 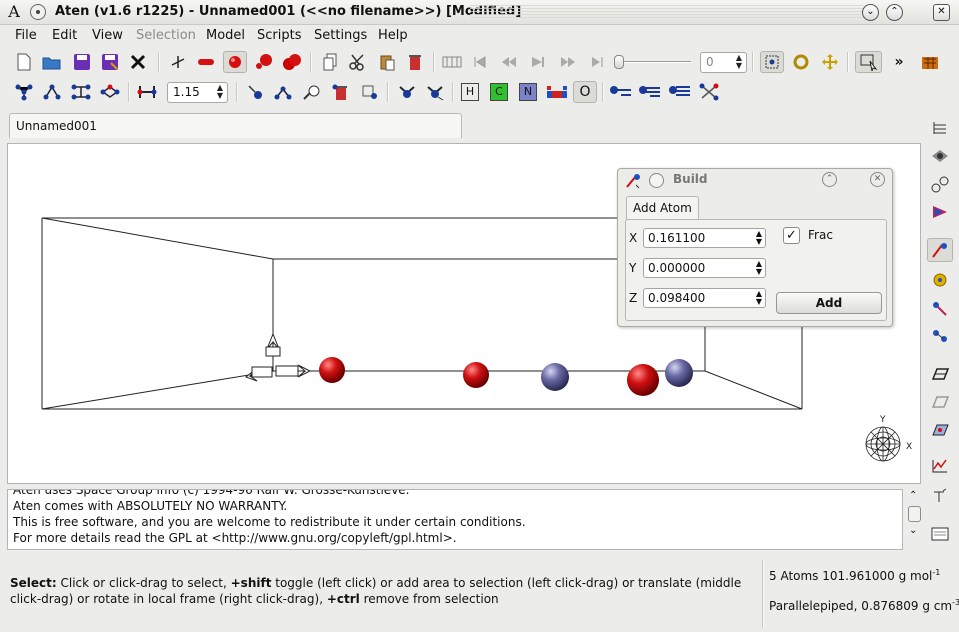 What do you see at coordinates (499, 92) in the screenshot?
I see `element-c-button: C` at bounding box center [499, 92].